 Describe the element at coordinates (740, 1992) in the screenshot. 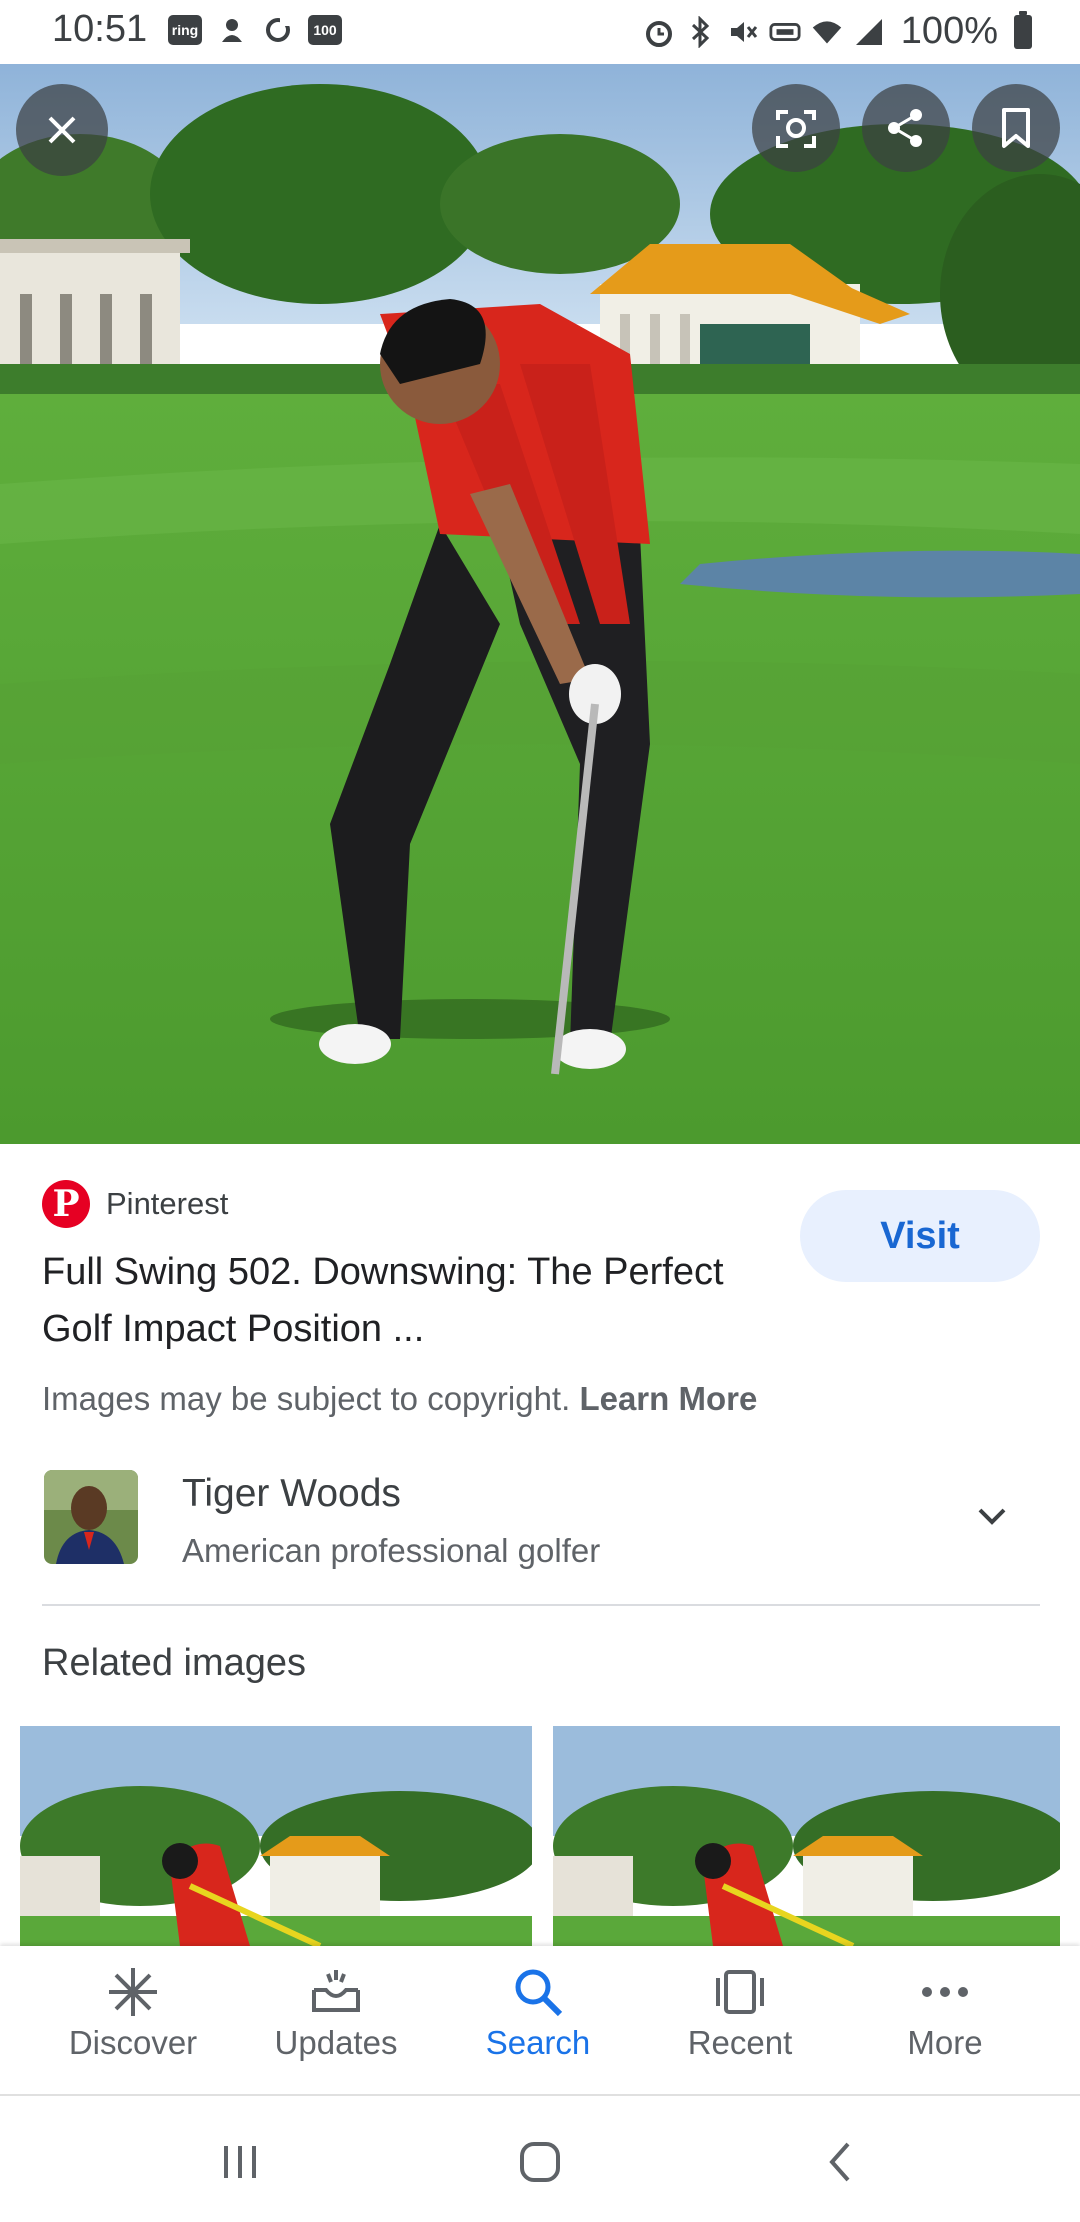

I see `recent-icon` at that location.